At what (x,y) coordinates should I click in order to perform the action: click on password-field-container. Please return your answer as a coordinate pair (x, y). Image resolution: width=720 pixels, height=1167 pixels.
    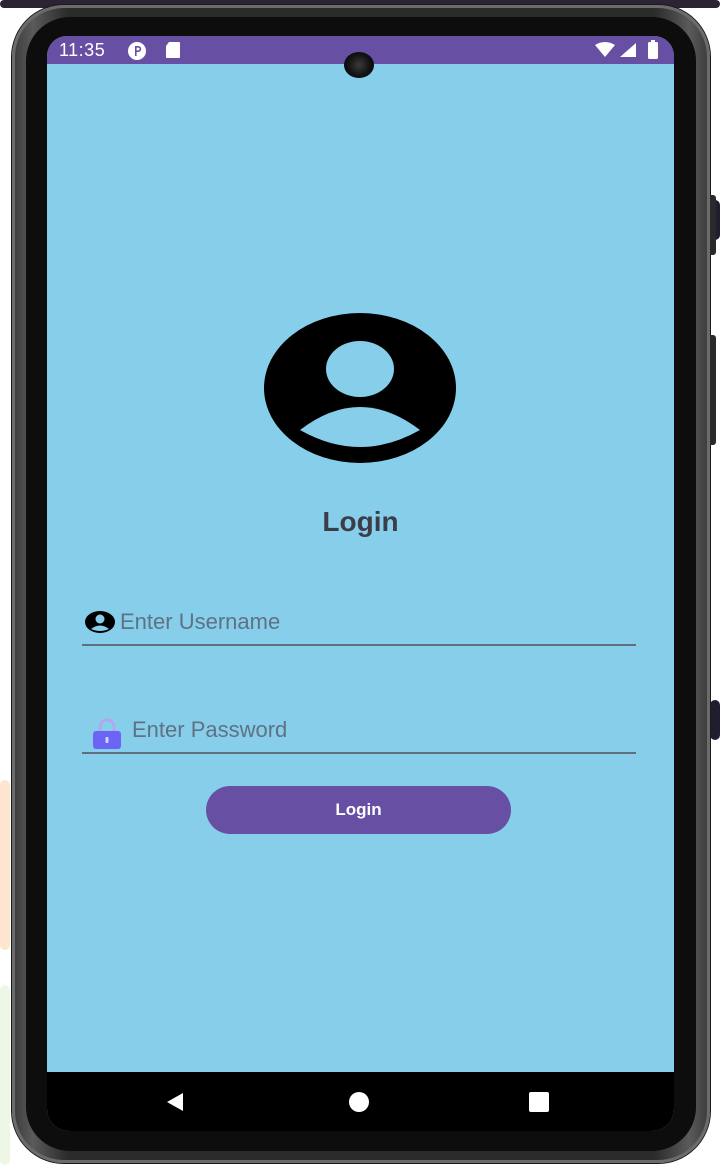
    Looking at the image, I should click on (359, 733).